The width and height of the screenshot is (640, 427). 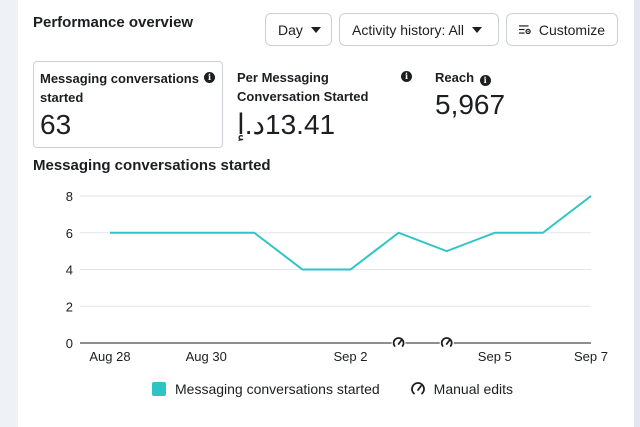 What do you see at coordinates (69, 343) in the screenshot?
I see `y-tick-label: 0` at bounding box center [69, 343].